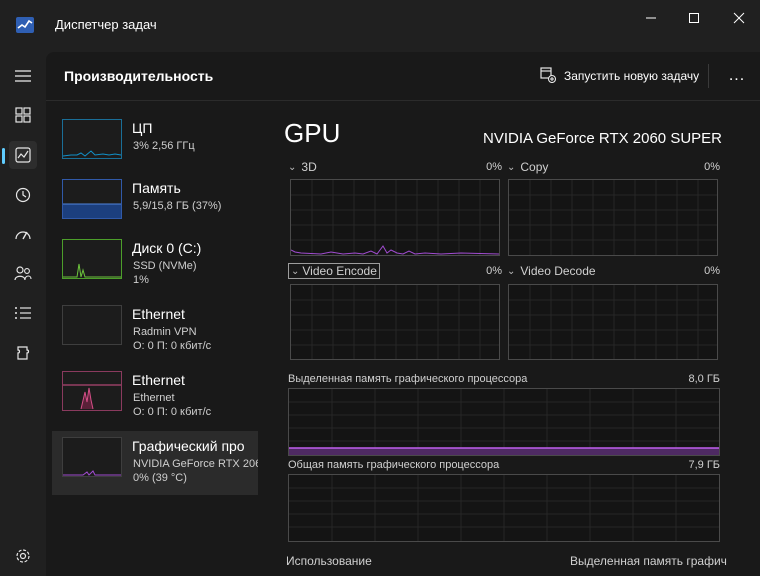  I want to click on maximize-button, so click(694, 18).